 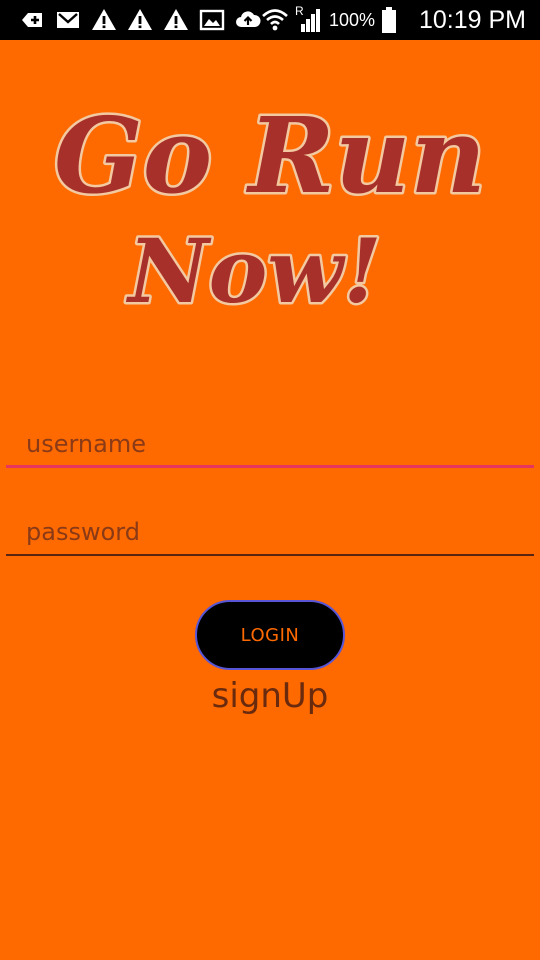 What do you see at coordinates (299, 11) in the screenshot?
I see `roaming-label: R` at bounding box center [299, 11].